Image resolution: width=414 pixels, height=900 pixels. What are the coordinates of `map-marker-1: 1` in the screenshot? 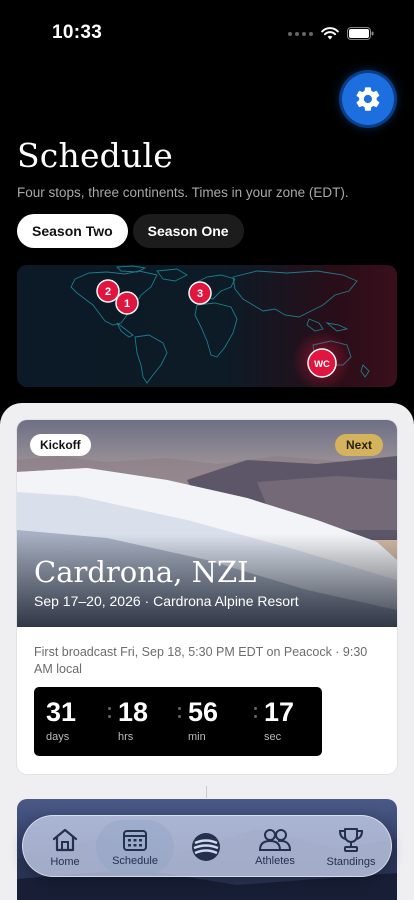 It's located at (127, 303).